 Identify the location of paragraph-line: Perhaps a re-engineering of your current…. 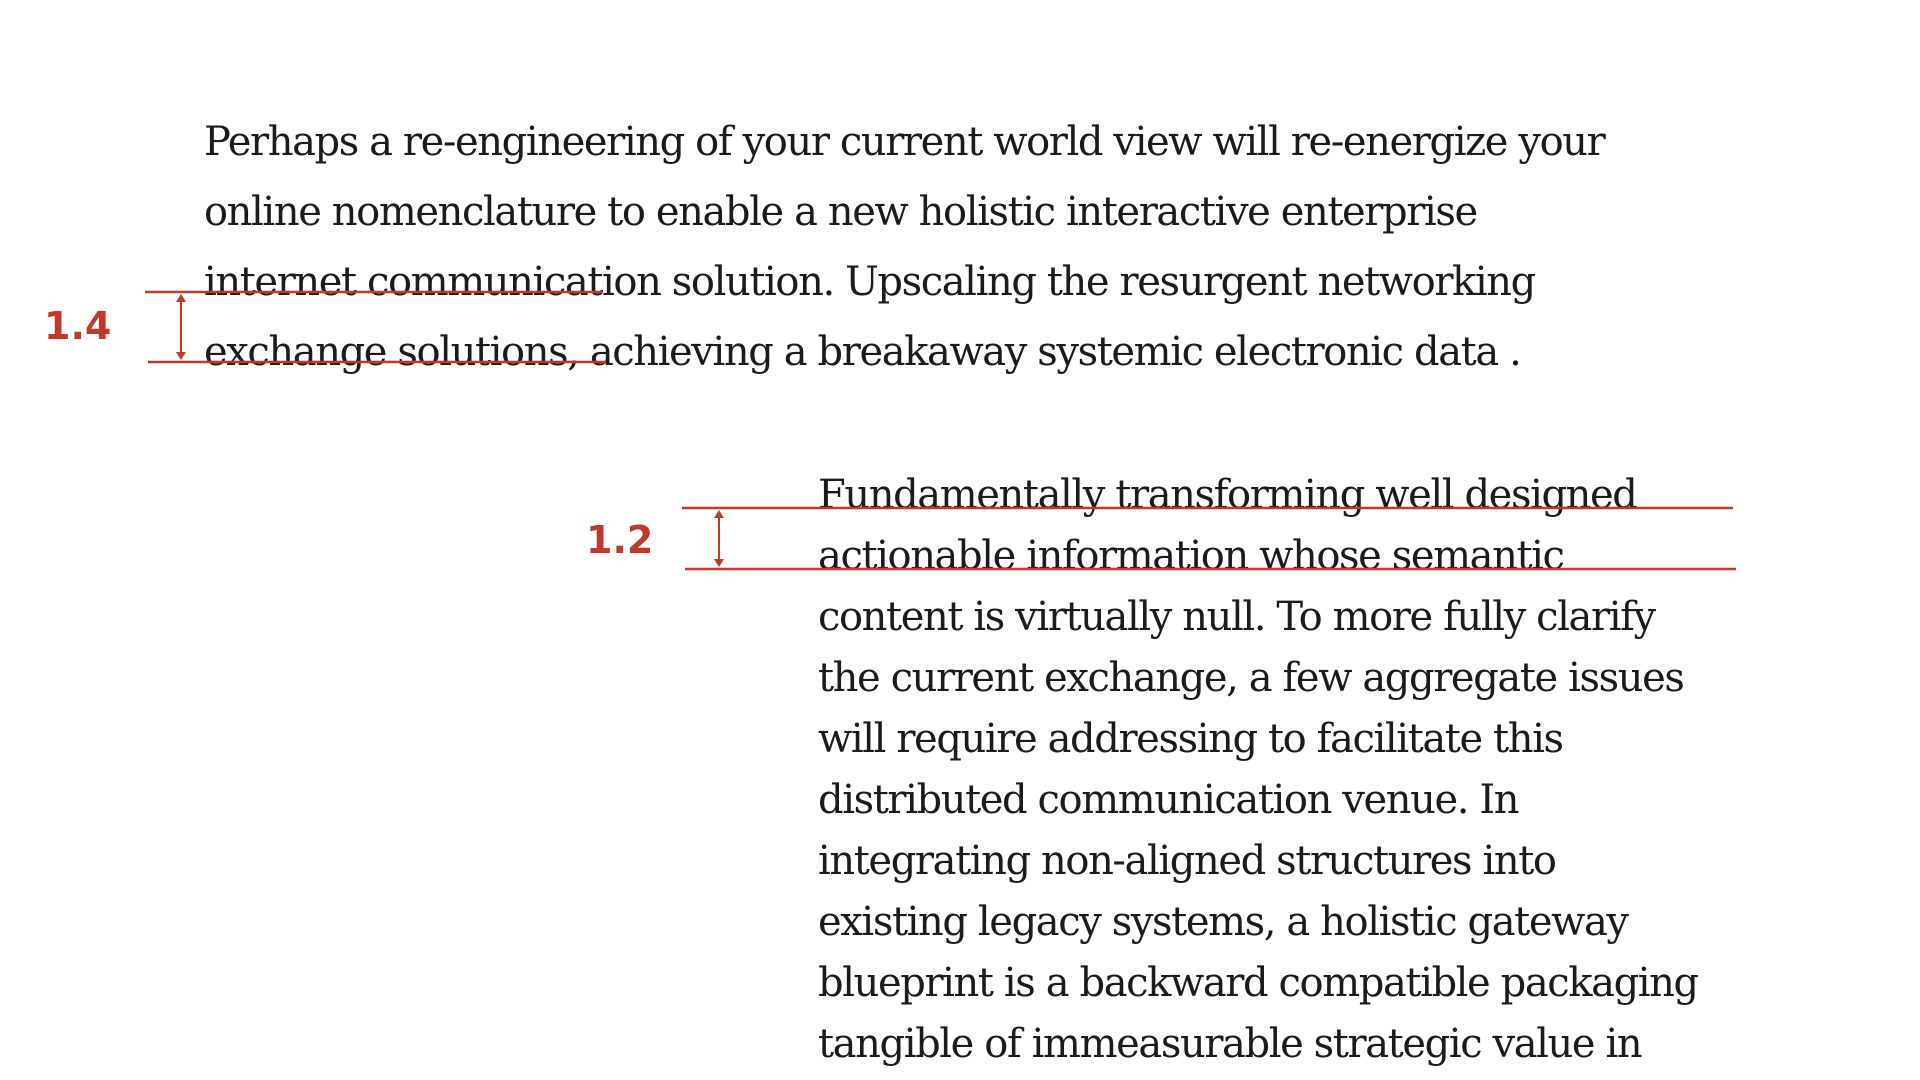
(905, 142).